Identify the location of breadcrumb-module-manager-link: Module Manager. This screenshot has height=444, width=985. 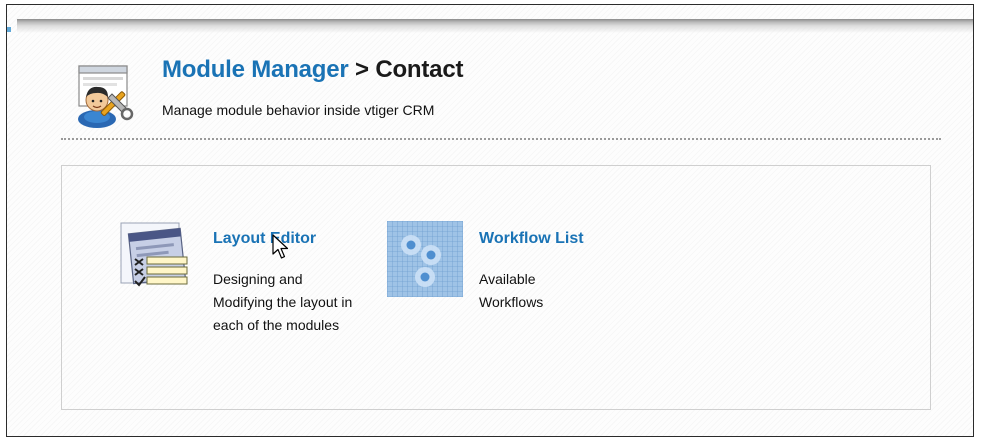
(255, 69).